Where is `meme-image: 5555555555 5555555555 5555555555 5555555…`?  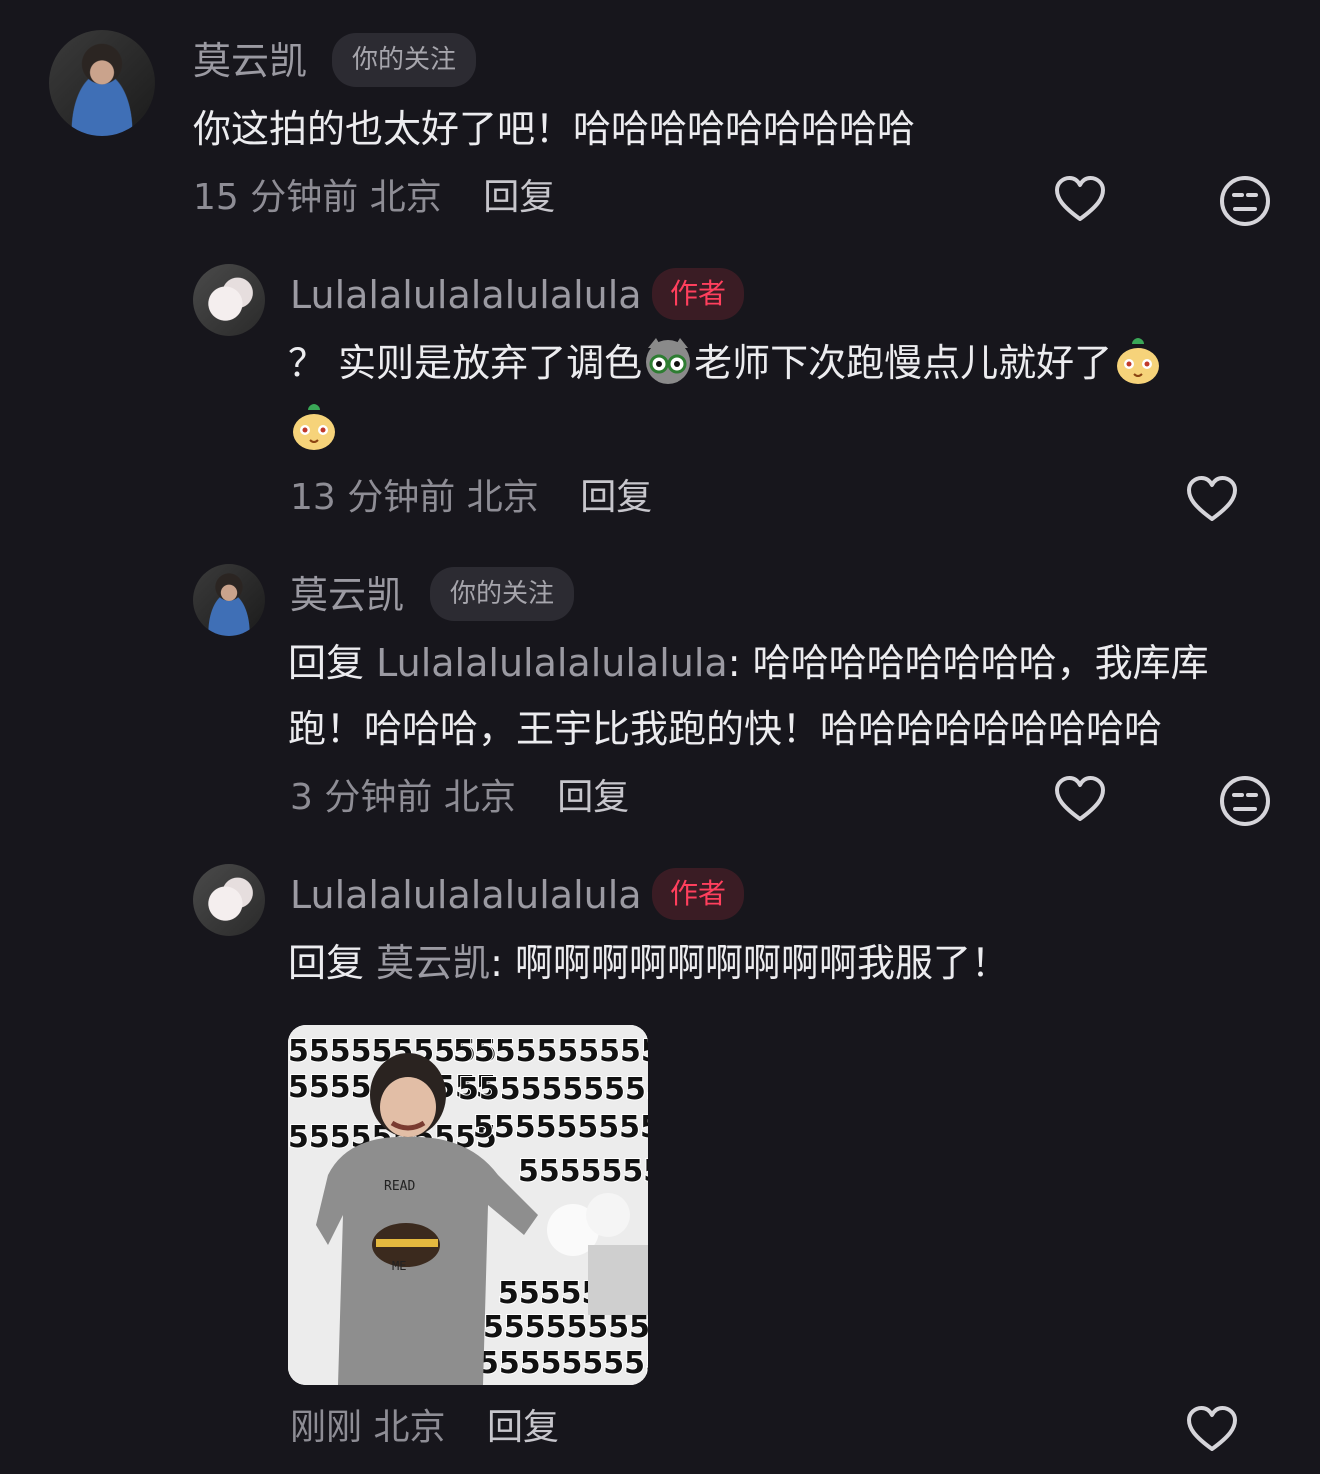
meme-image: 5555555555 5555555555 5555555555 5555555… is located at coordinates (468, 1205).